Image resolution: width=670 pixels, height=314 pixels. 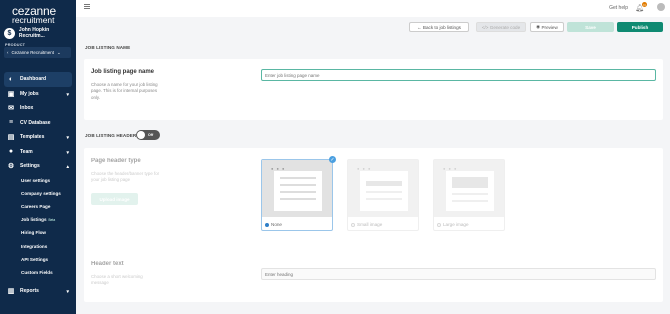 I want to click on section-title-listing-name: JOB LISTING NAME, so click(x=108, y=47).